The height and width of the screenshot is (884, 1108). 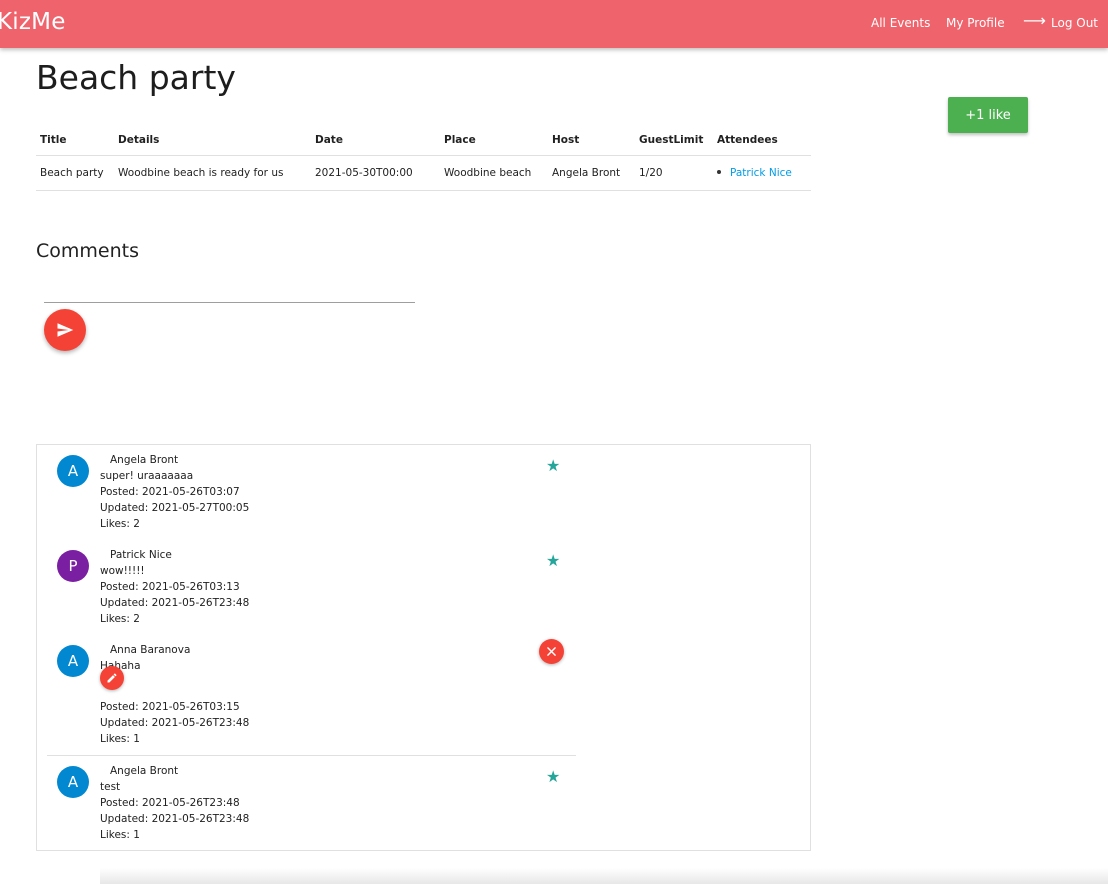 What do you see at coordinates (900, 23) in the screenshot?
I see `nav-all-events-link: All Events` at bounding box center [900, 23].